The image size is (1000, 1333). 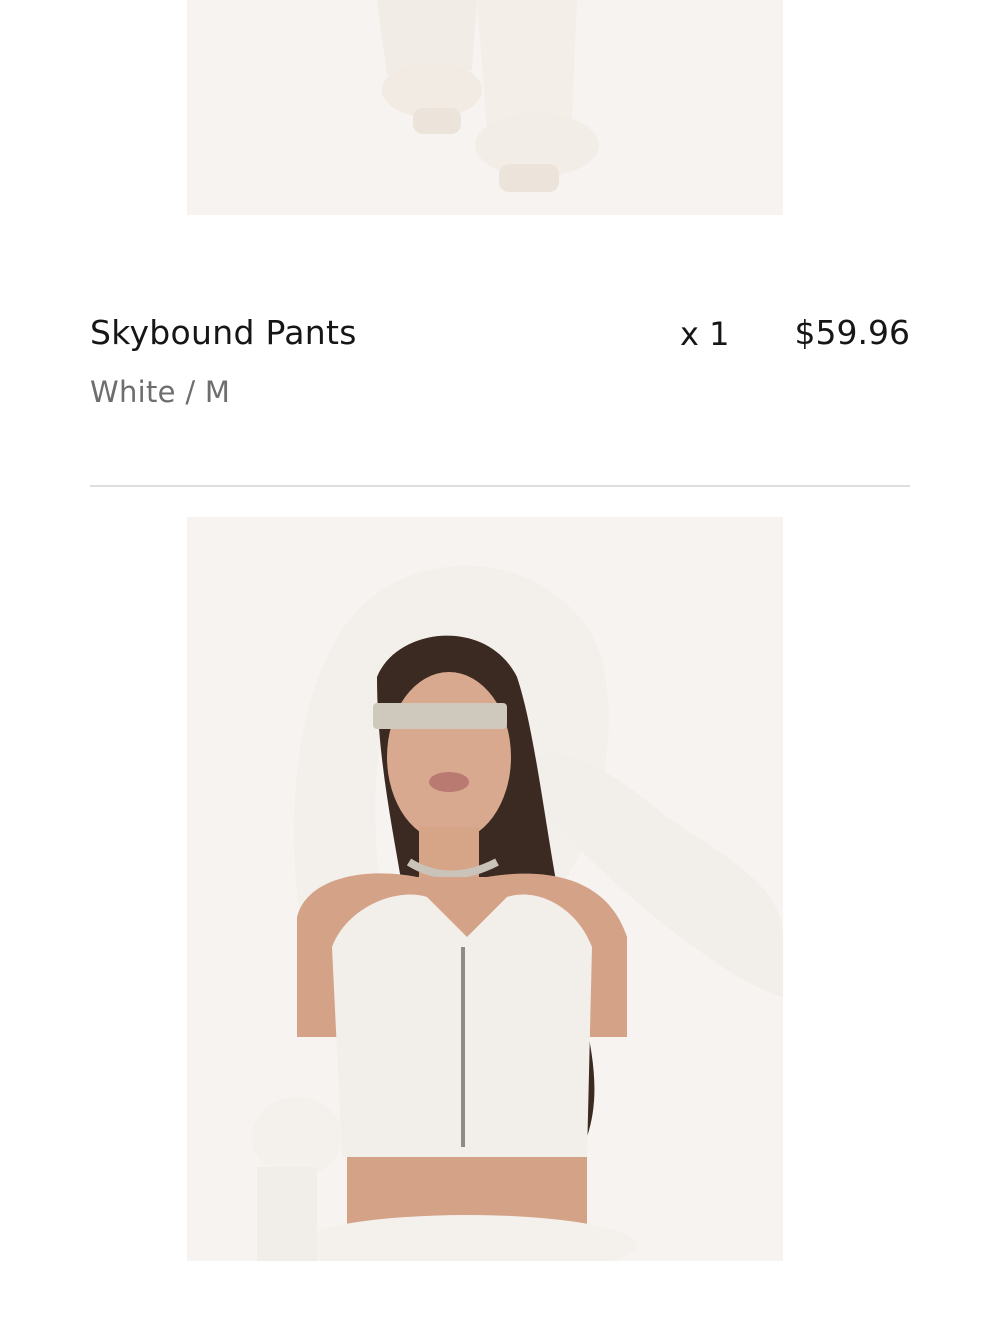 I want to click on product-variant: White / M, so click(x=160, y=392).